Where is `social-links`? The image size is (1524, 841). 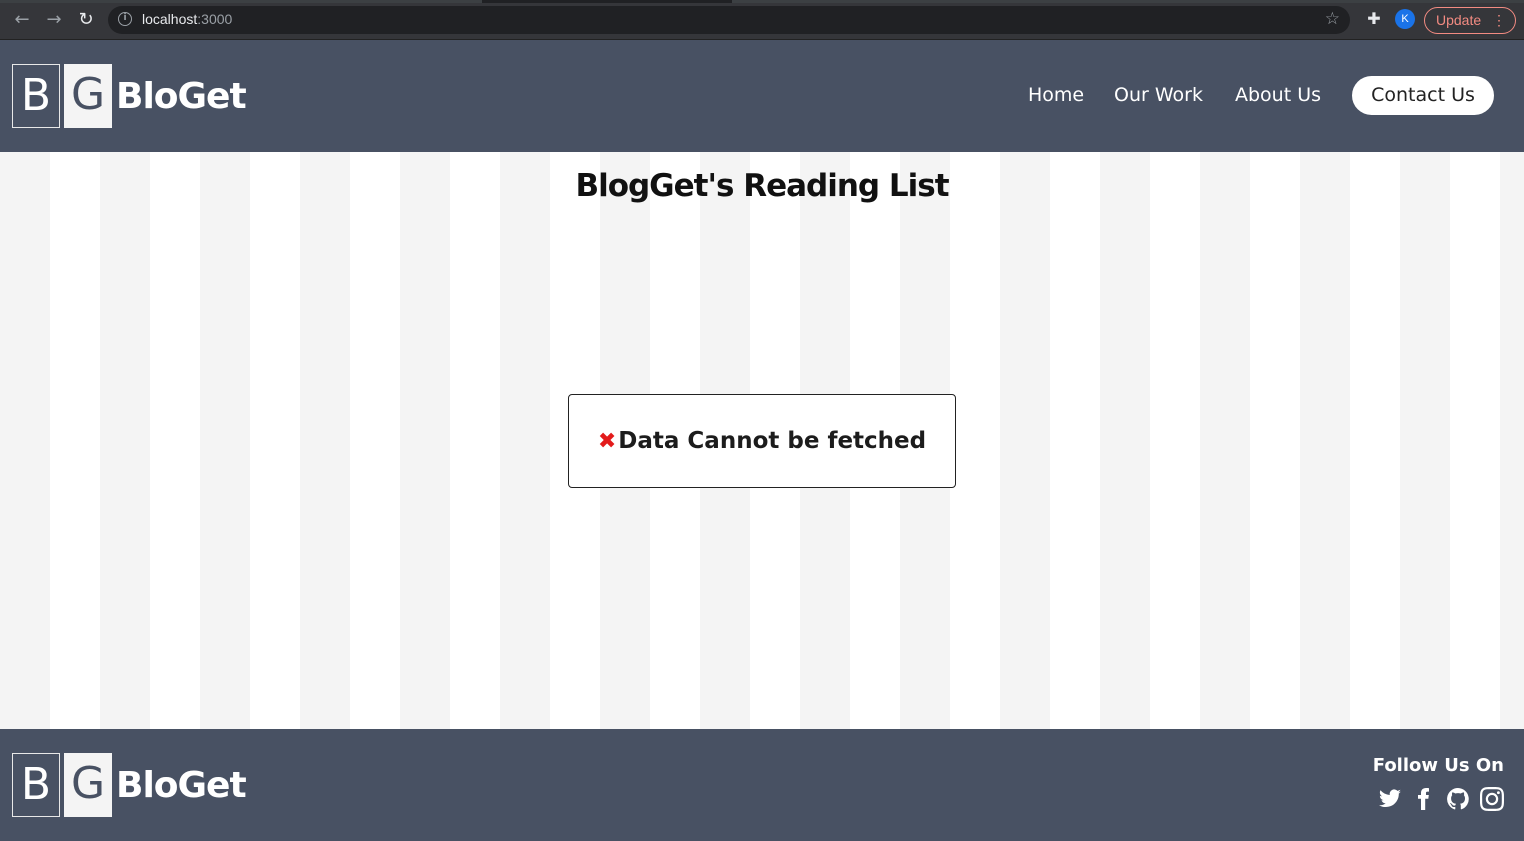 social-links is located at coordinates (1441, 799).